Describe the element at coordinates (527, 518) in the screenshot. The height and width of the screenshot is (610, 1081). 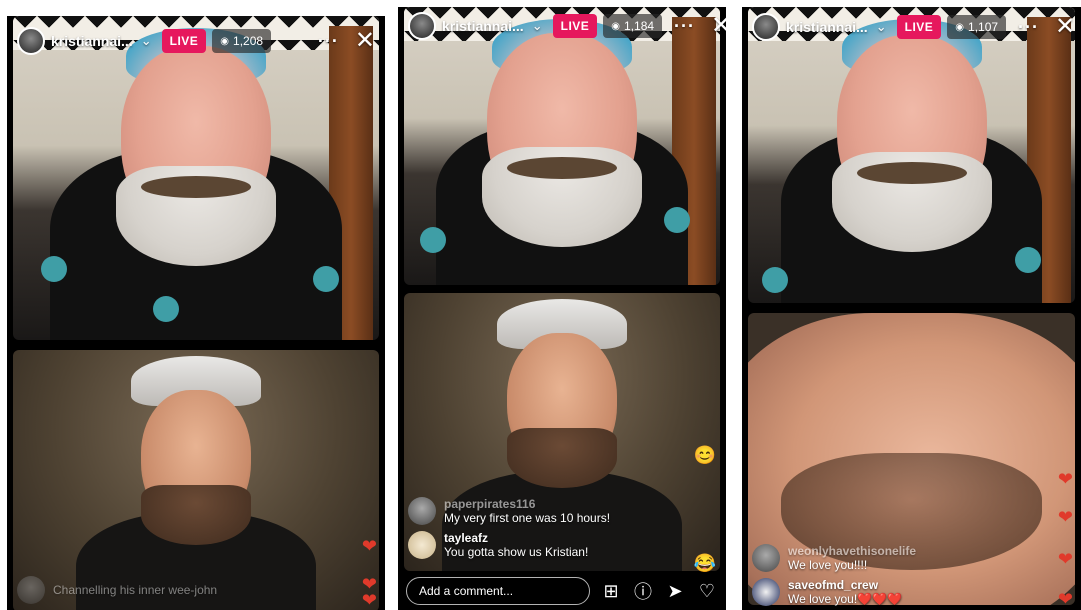
I see `comment-text: My very first one was 10 hours!` at that location.